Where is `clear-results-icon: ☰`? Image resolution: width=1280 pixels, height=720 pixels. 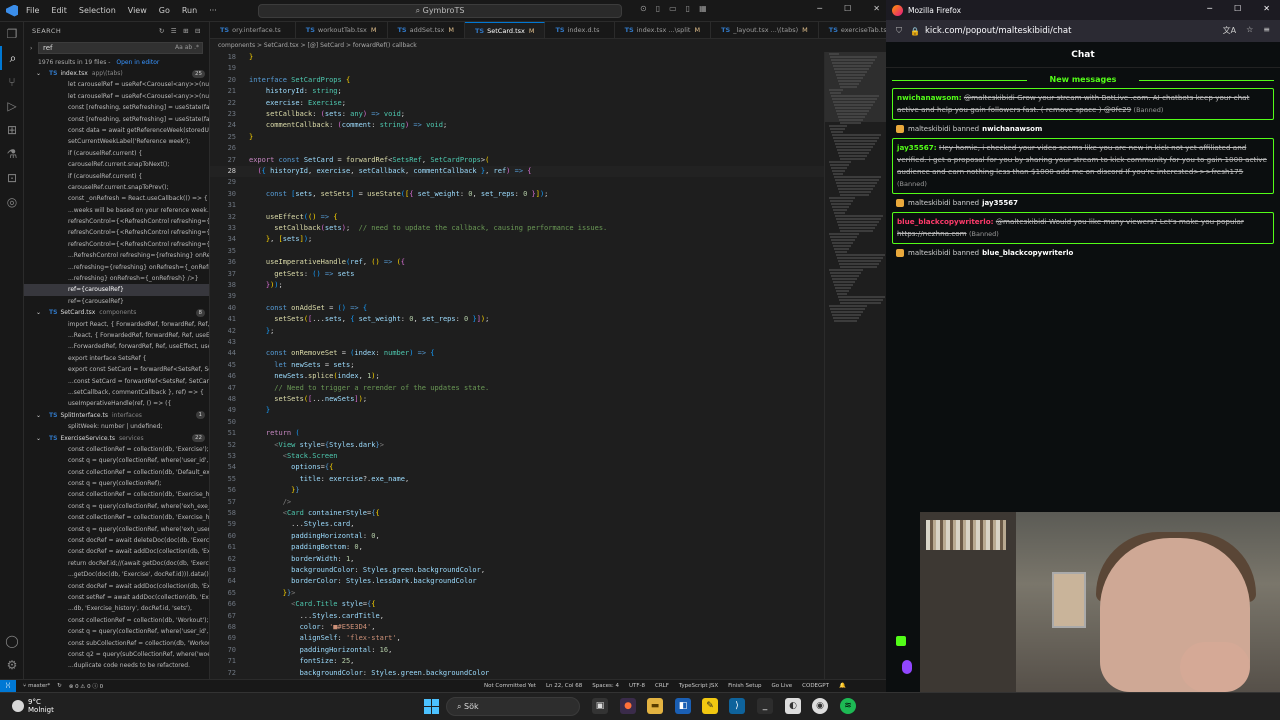 clear-results-icon: ☰ is located at coordinates (174, 31).